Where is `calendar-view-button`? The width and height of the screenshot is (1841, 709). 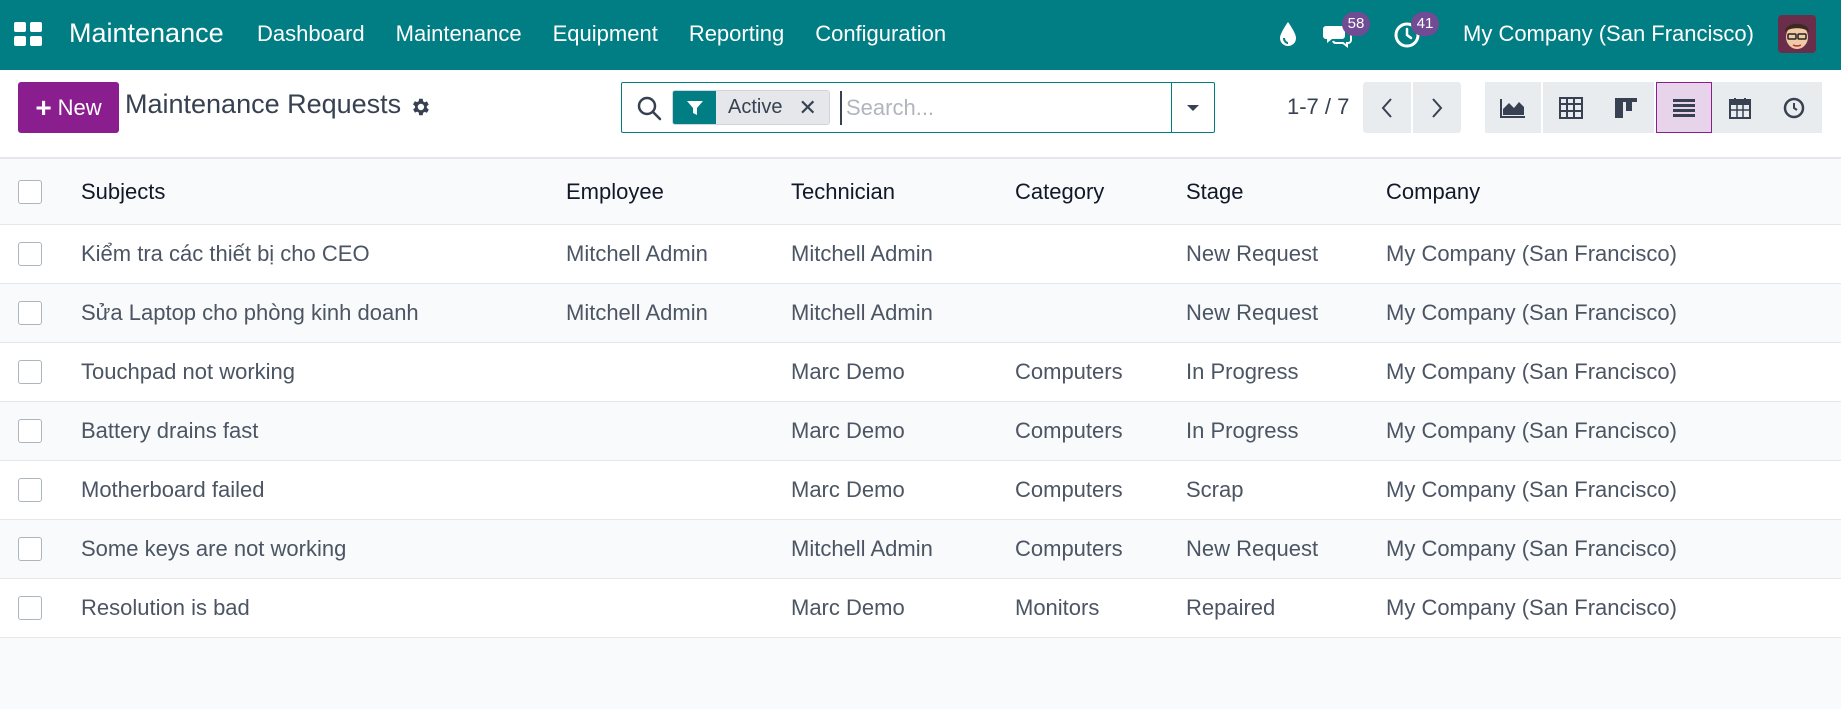
calendar-view-button is located at coordinates (1740, 107).